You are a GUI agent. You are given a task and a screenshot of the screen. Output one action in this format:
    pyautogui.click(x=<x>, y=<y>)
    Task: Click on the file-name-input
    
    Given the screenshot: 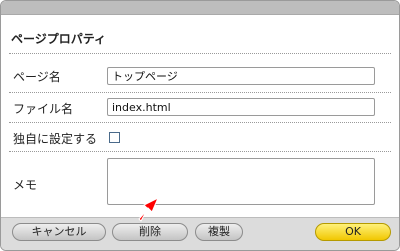 What is the action you would take?
    pyautogui.click(x=241, y=107)
    